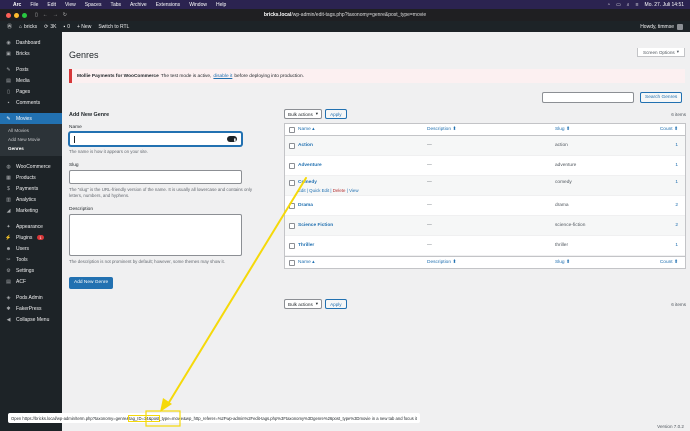 The height and width of the screenshot is (431, 690). I want to click on menu-help: Help, so click(221, 5).